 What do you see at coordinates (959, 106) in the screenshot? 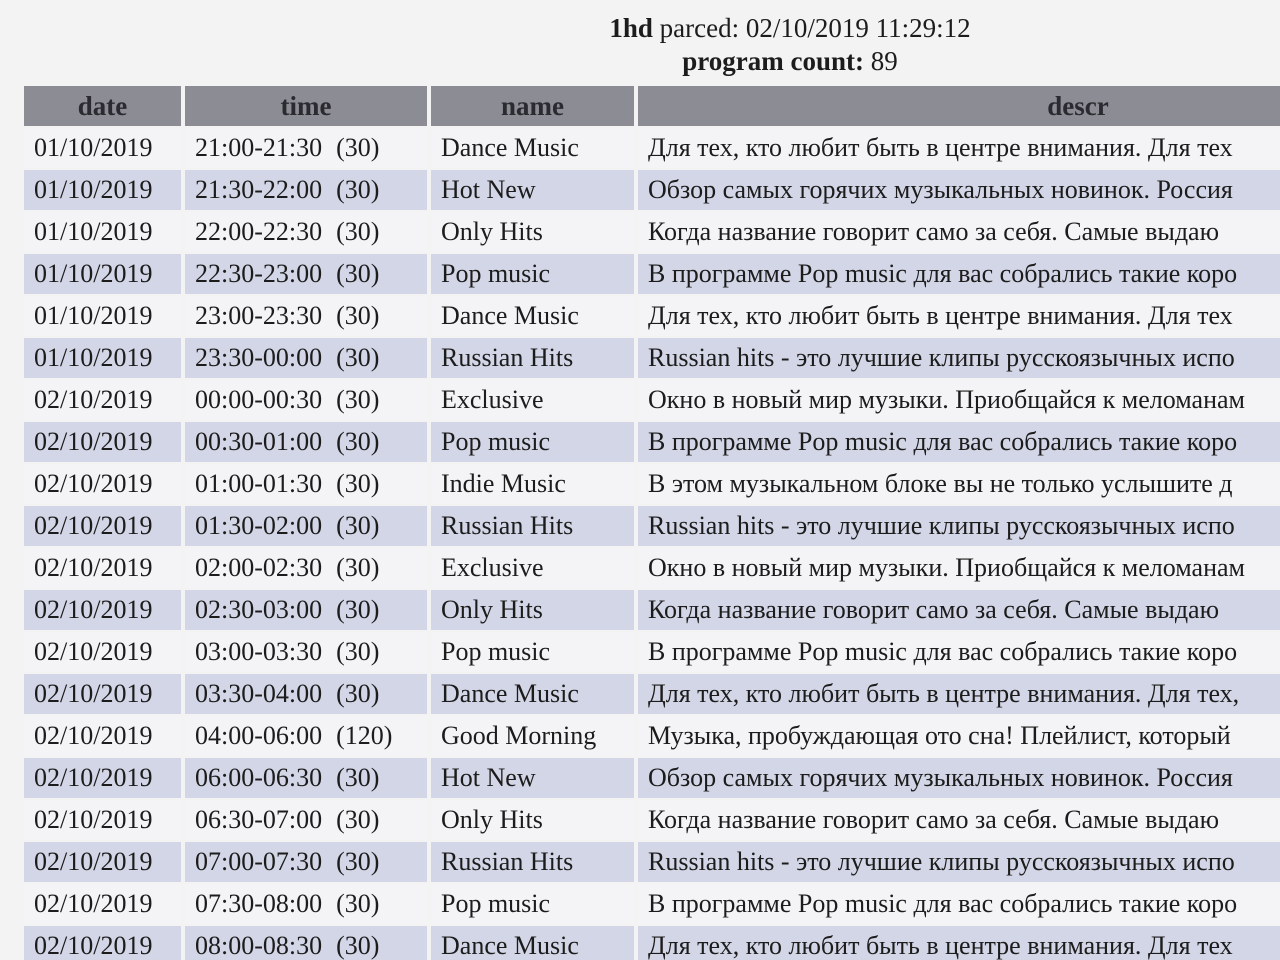
I see `column-header-descr: descr` at bounding box center [959, 106].